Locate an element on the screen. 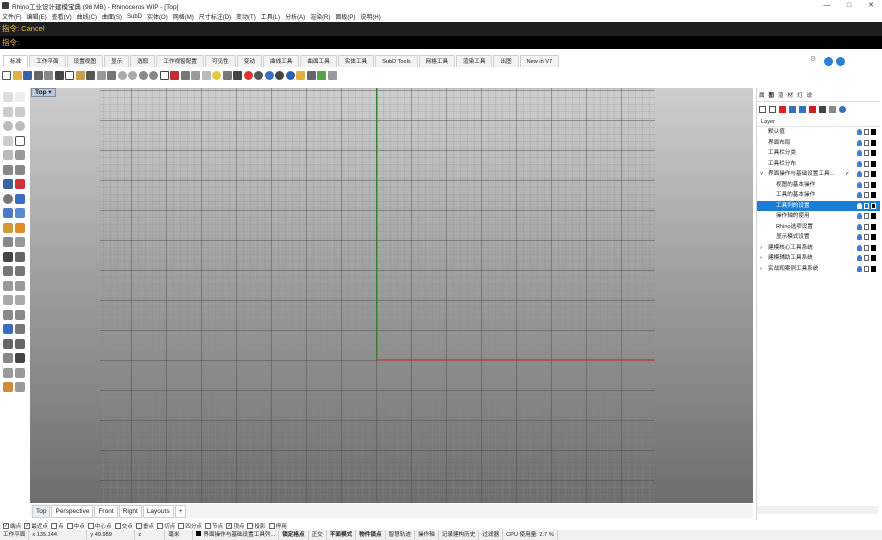 This screenshot has width=882, height=540. render-tool-icon is located at coordinates (20, 387).